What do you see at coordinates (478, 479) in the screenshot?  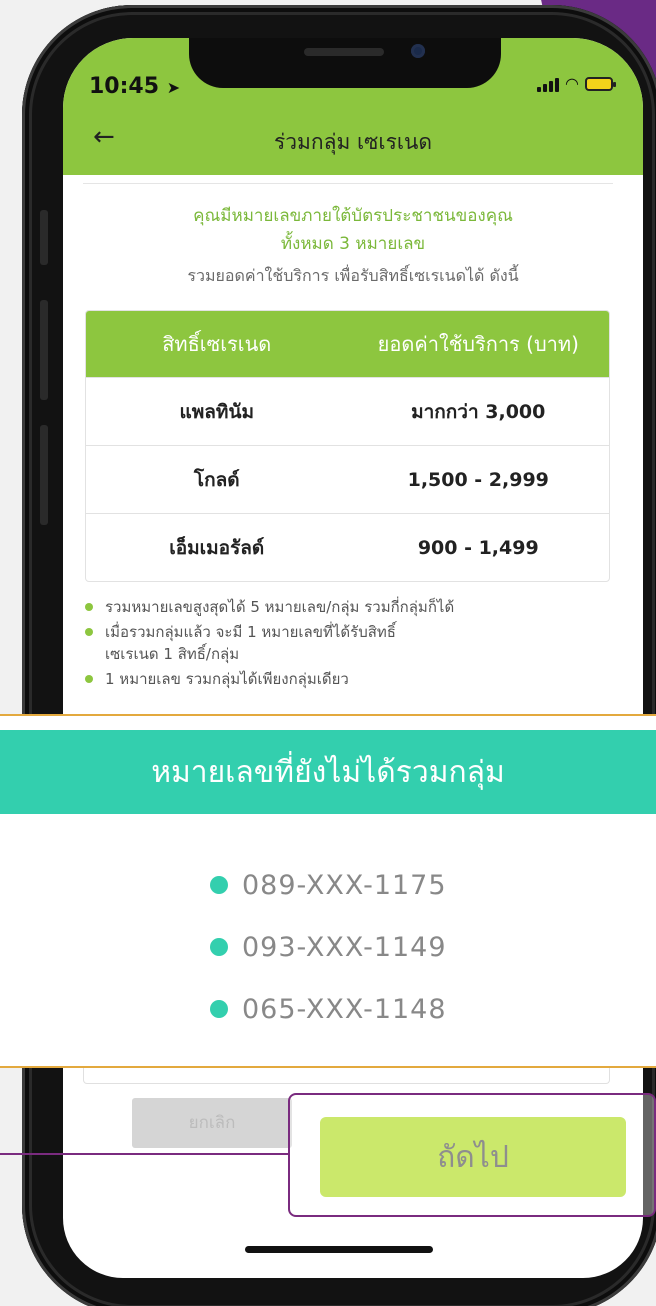 I see `tier-amount: 1,500 - 2,999` at bounding box center [478, 479].